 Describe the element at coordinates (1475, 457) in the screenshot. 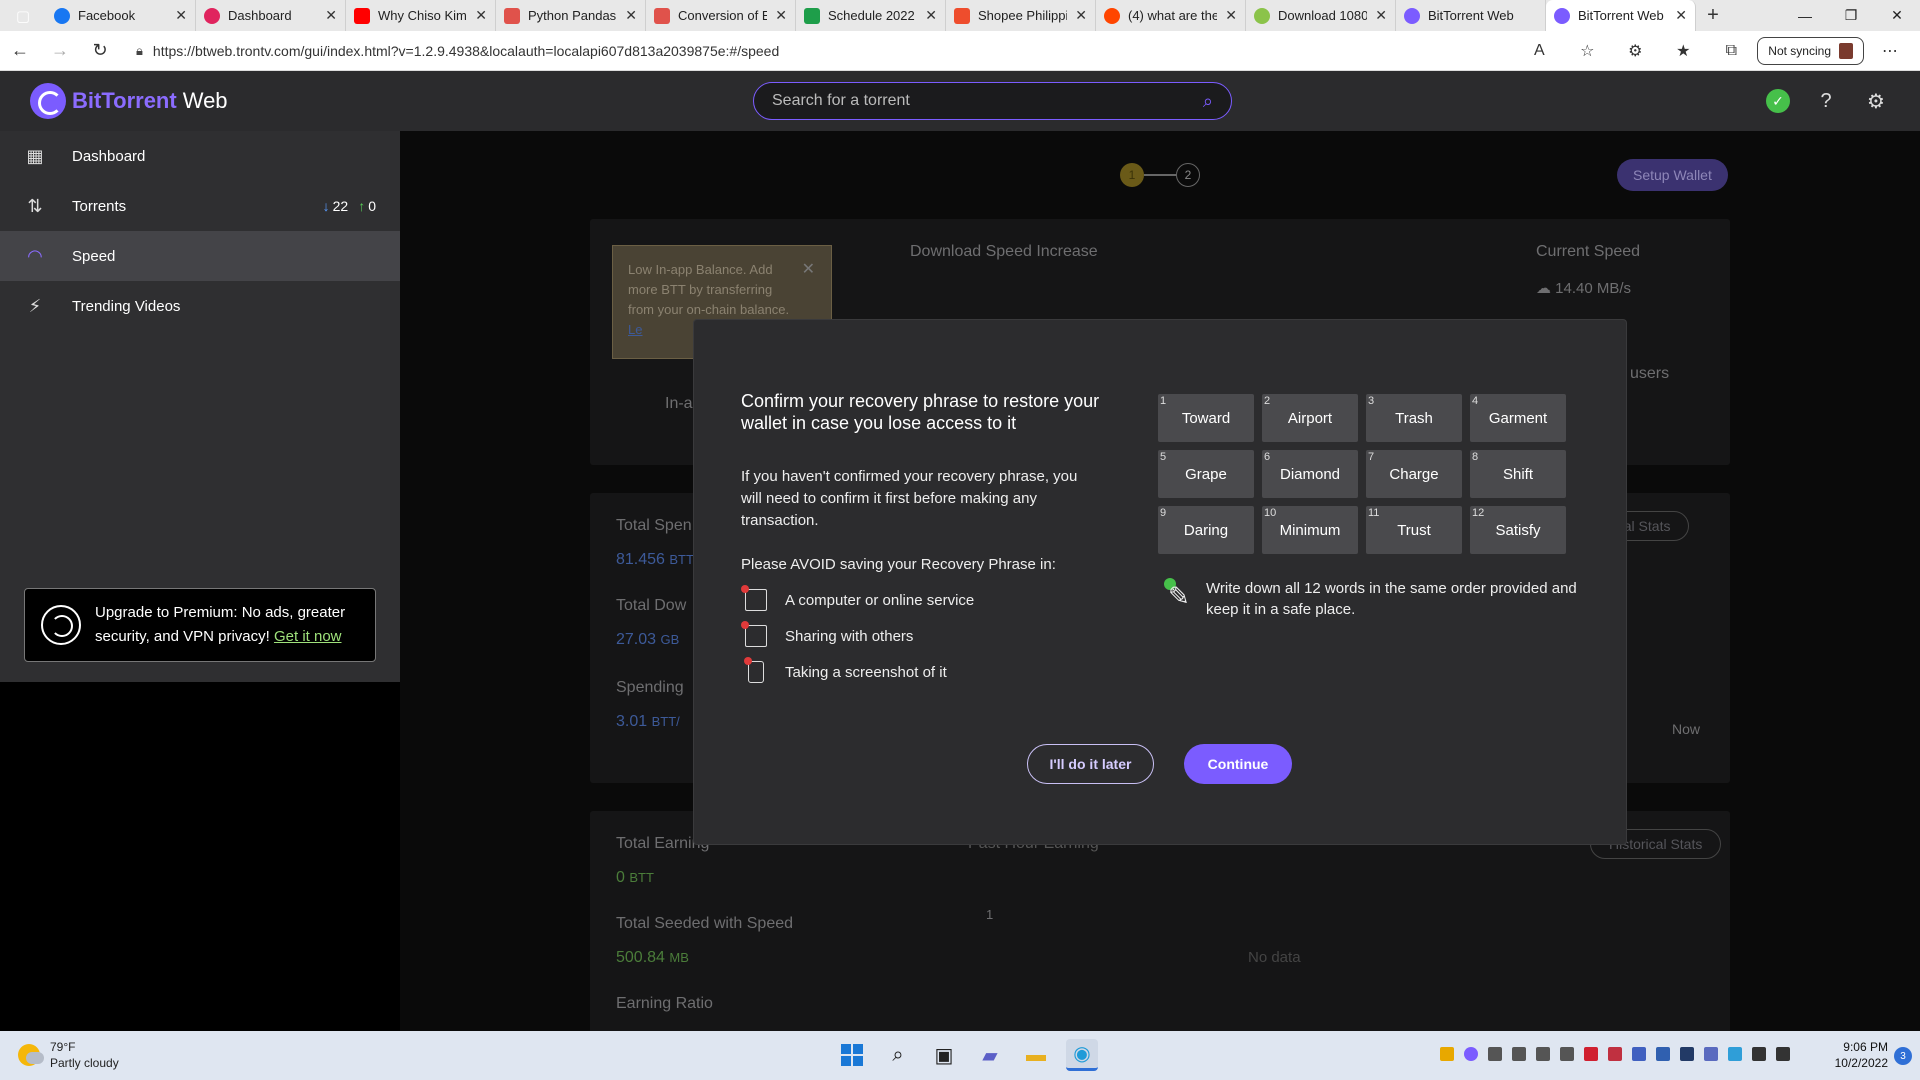

I see `word-number: 8` at that location.